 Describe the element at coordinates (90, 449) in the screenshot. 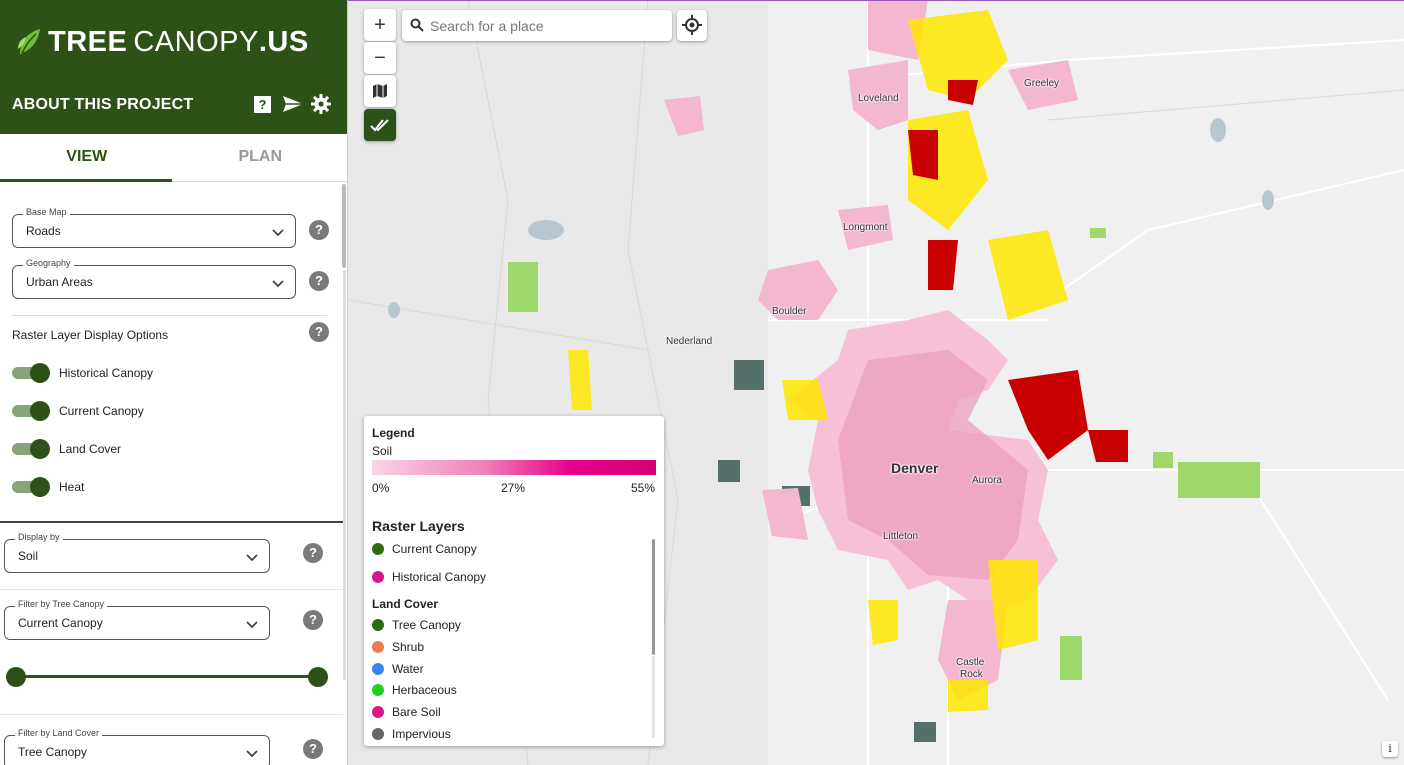

I see `toggle-label: Land Cover` at that location.